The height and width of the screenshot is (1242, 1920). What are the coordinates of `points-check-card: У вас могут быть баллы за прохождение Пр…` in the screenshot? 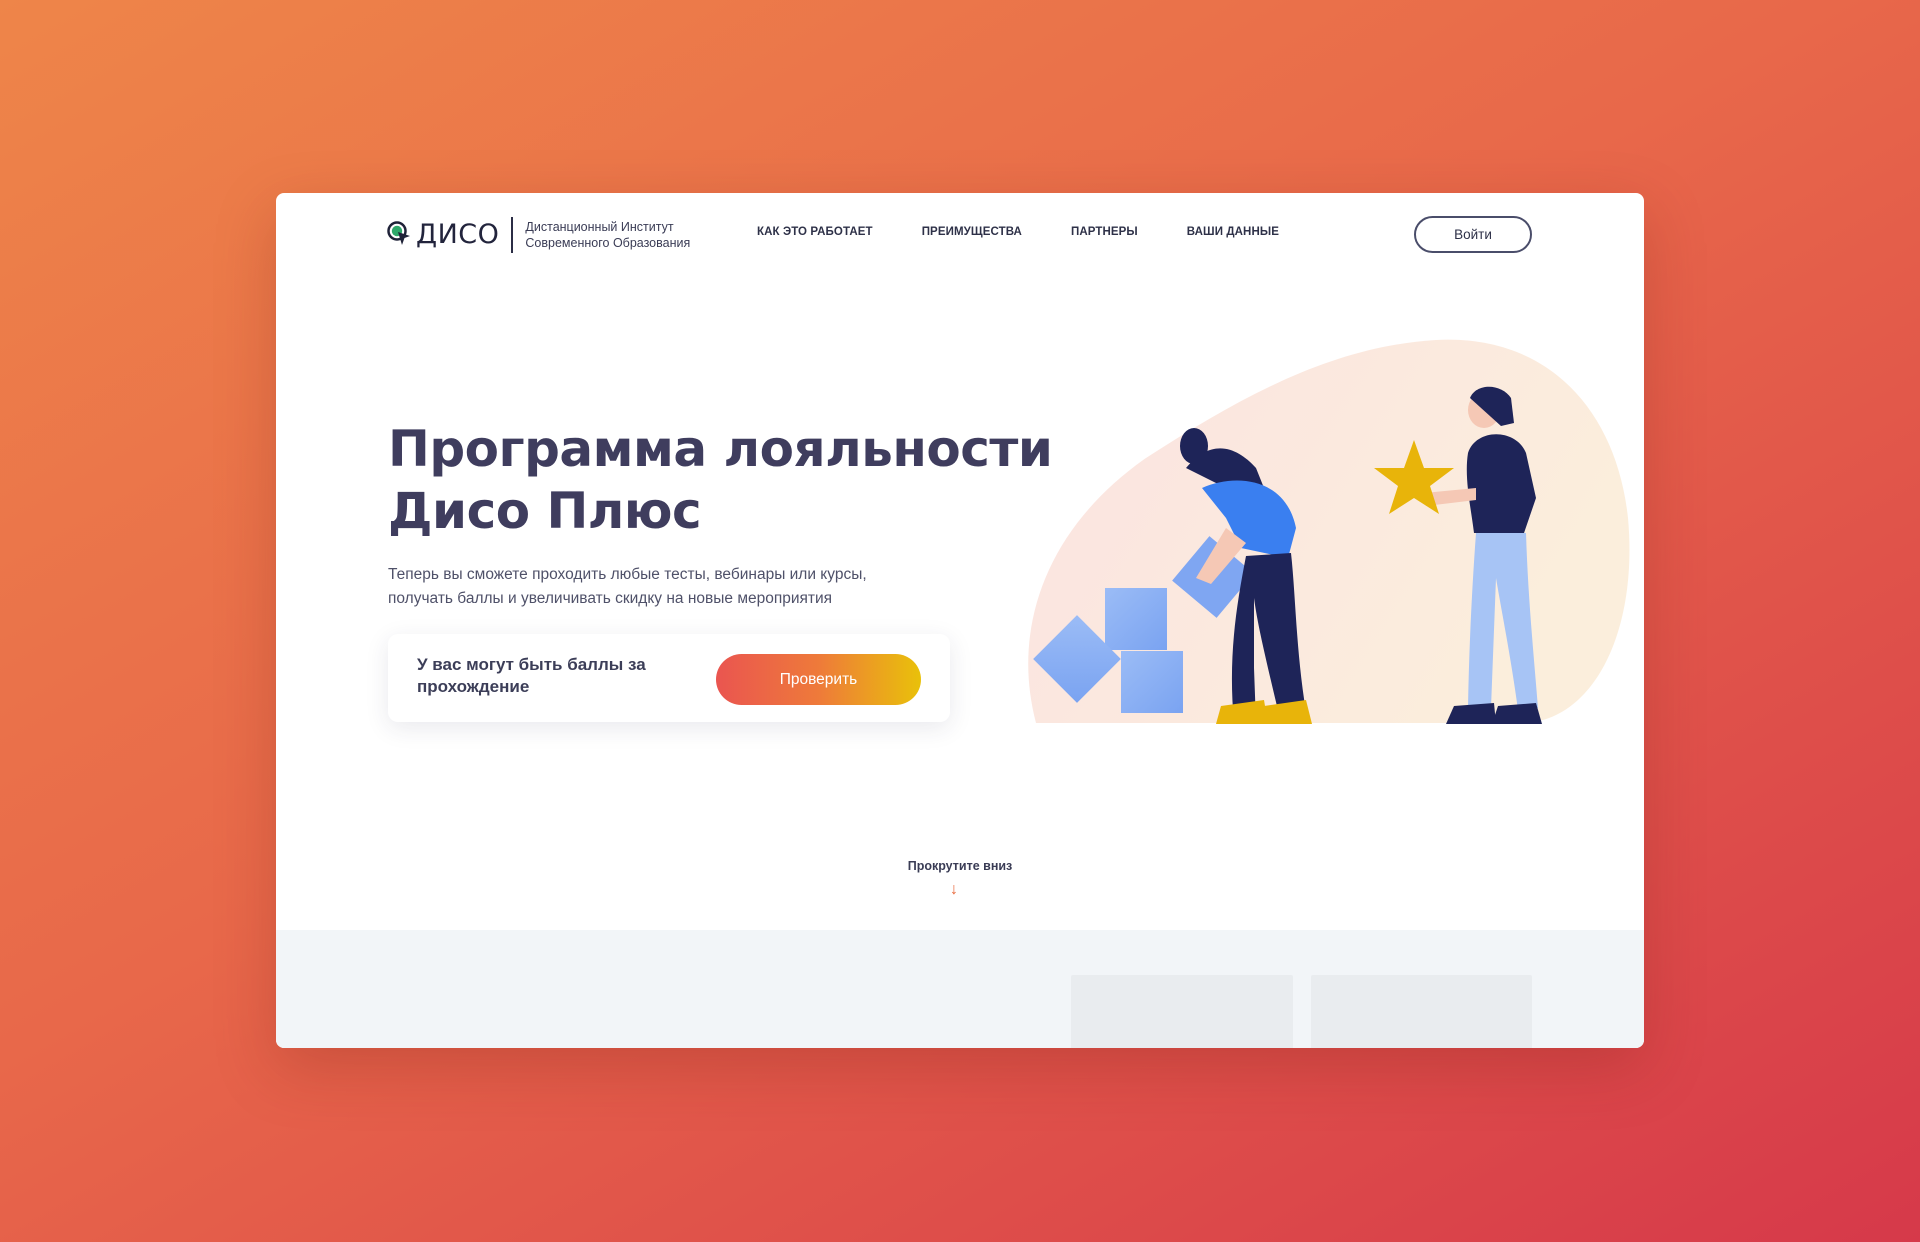 It's located at (669, 678).